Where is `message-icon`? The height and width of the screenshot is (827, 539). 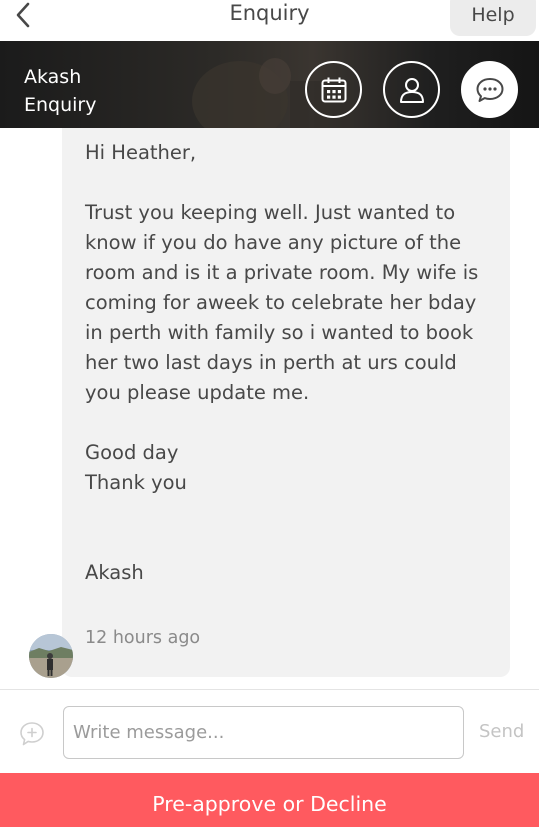
message-icon is located at coordinates (489, 89).